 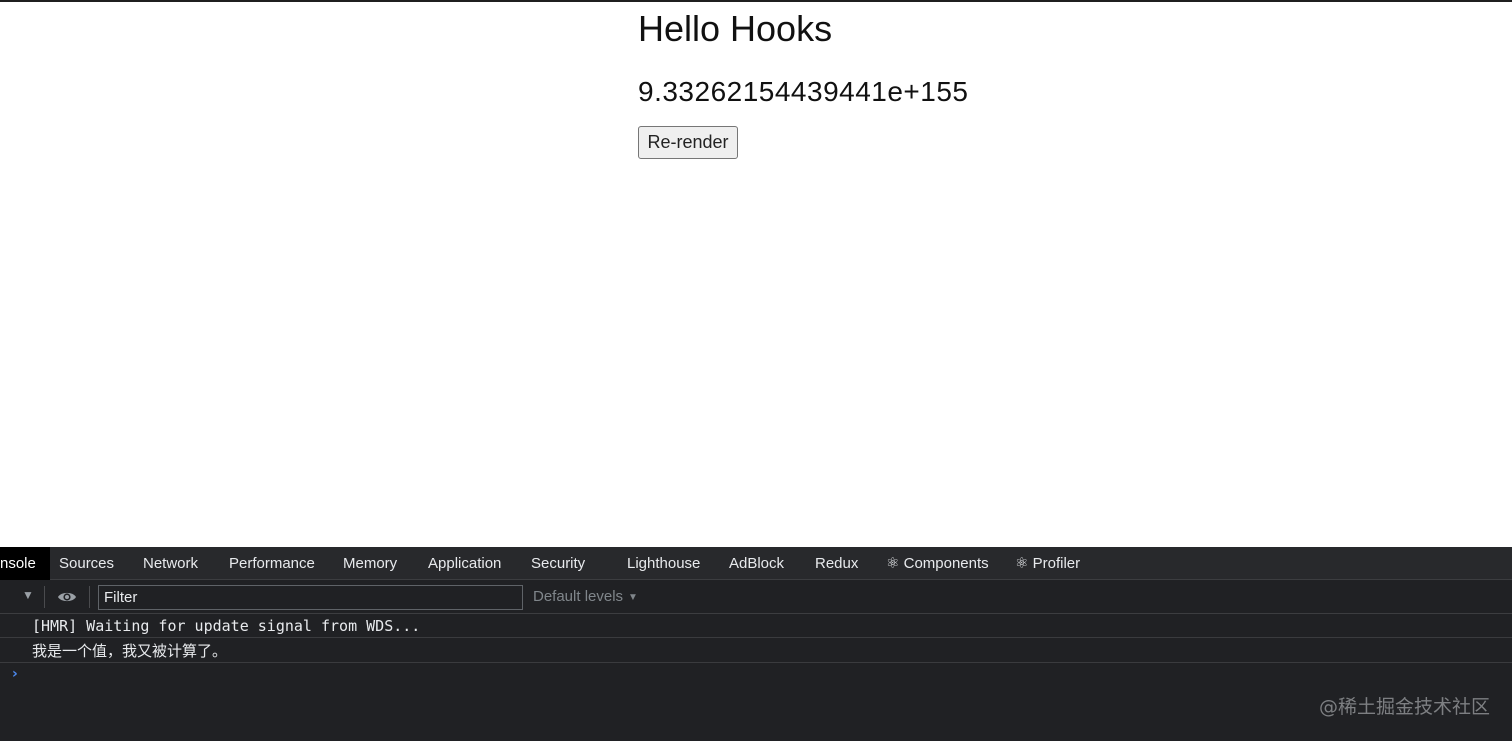 I want to click on console-message: 我是一个值，我又被计算了。, so click(x=756, y=651).